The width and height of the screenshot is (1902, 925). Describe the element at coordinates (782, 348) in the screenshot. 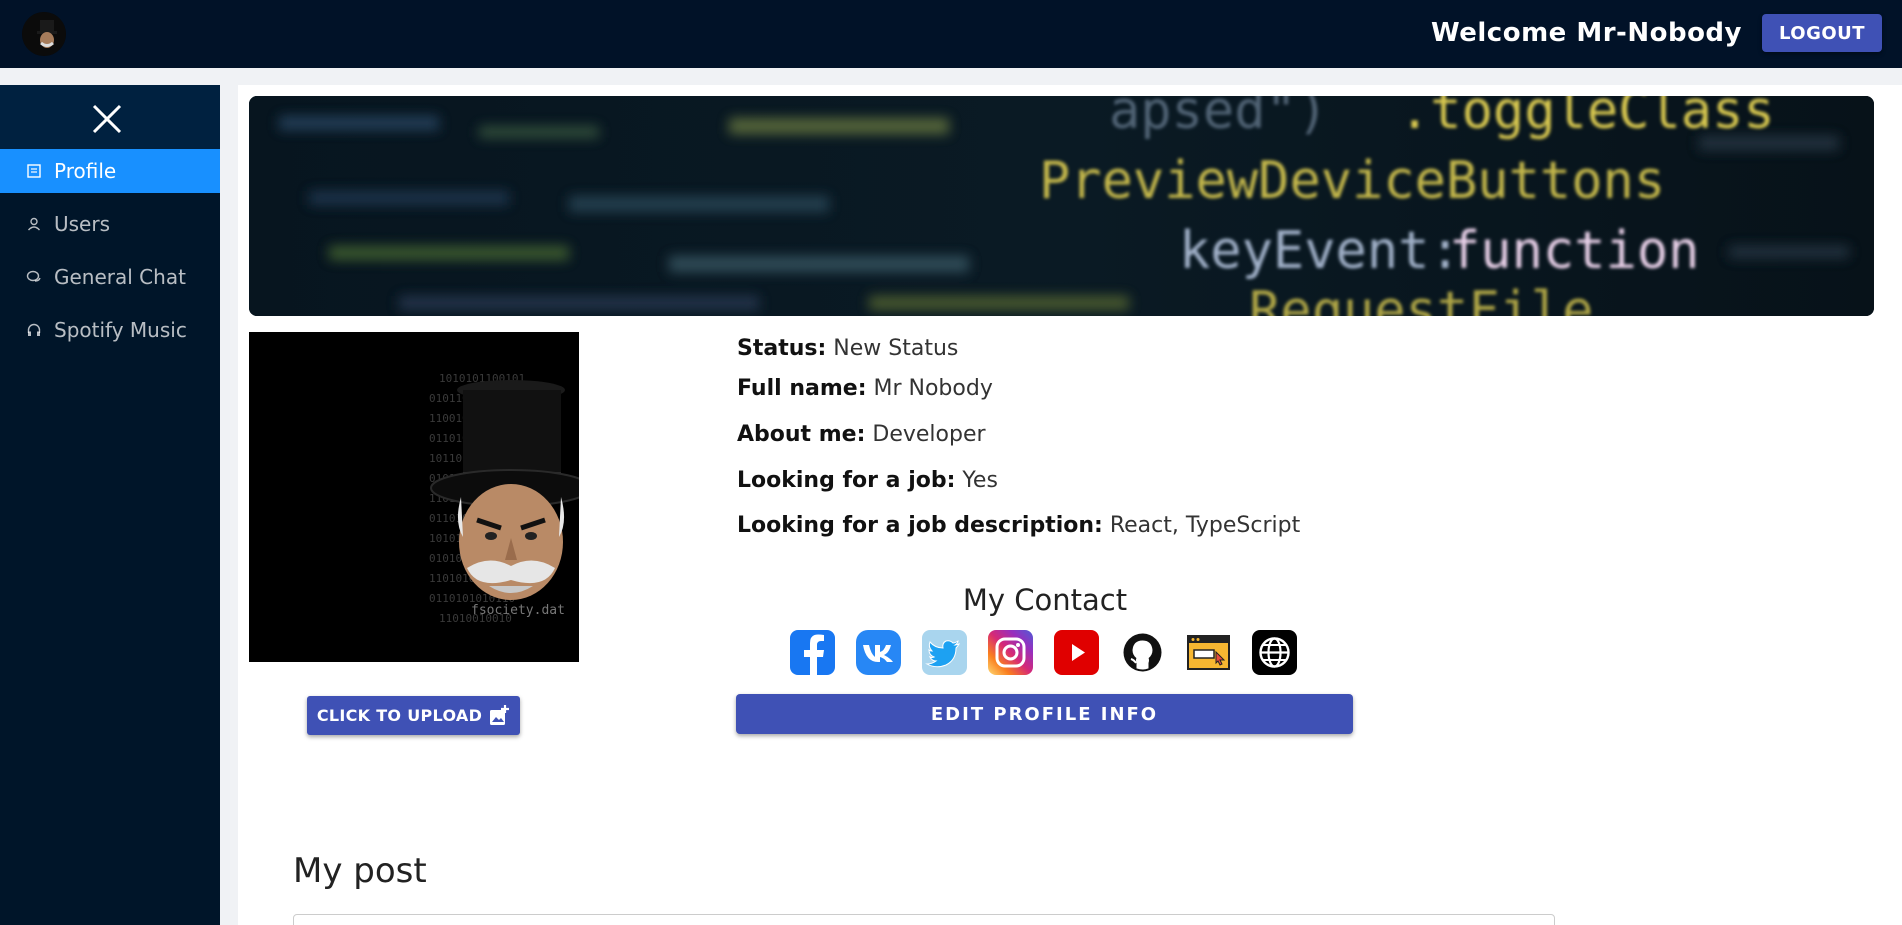

I see `status-label: Status:` at that location.